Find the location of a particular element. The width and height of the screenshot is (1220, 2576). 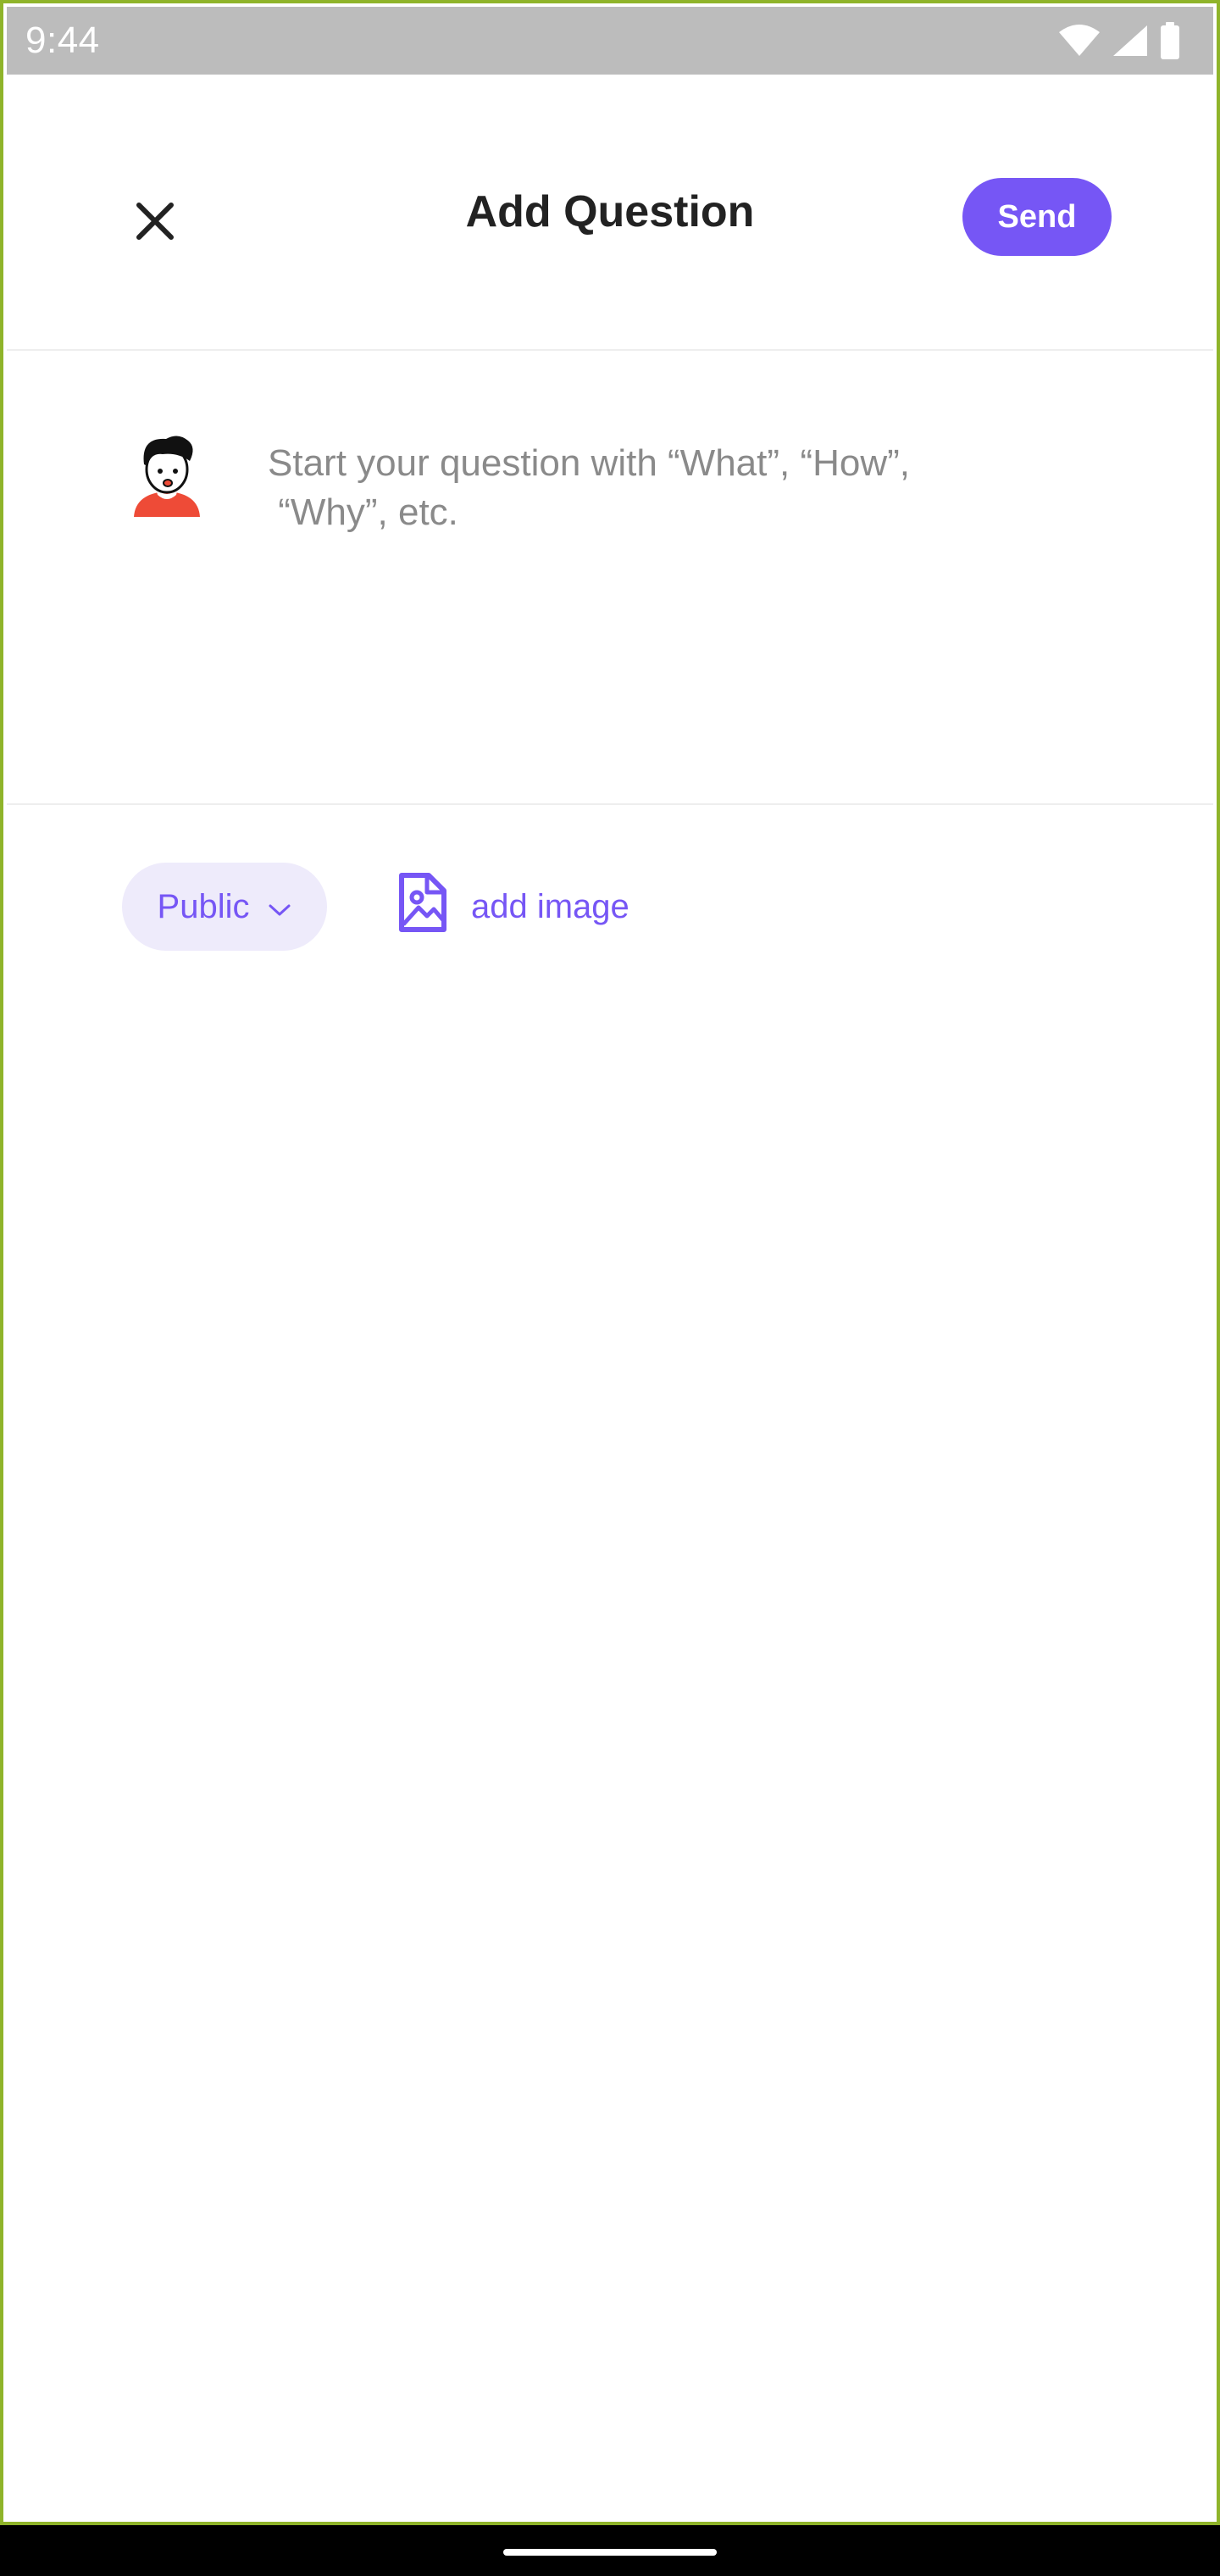

privacy-dropdown: Public is located at coordinates (225, 907).